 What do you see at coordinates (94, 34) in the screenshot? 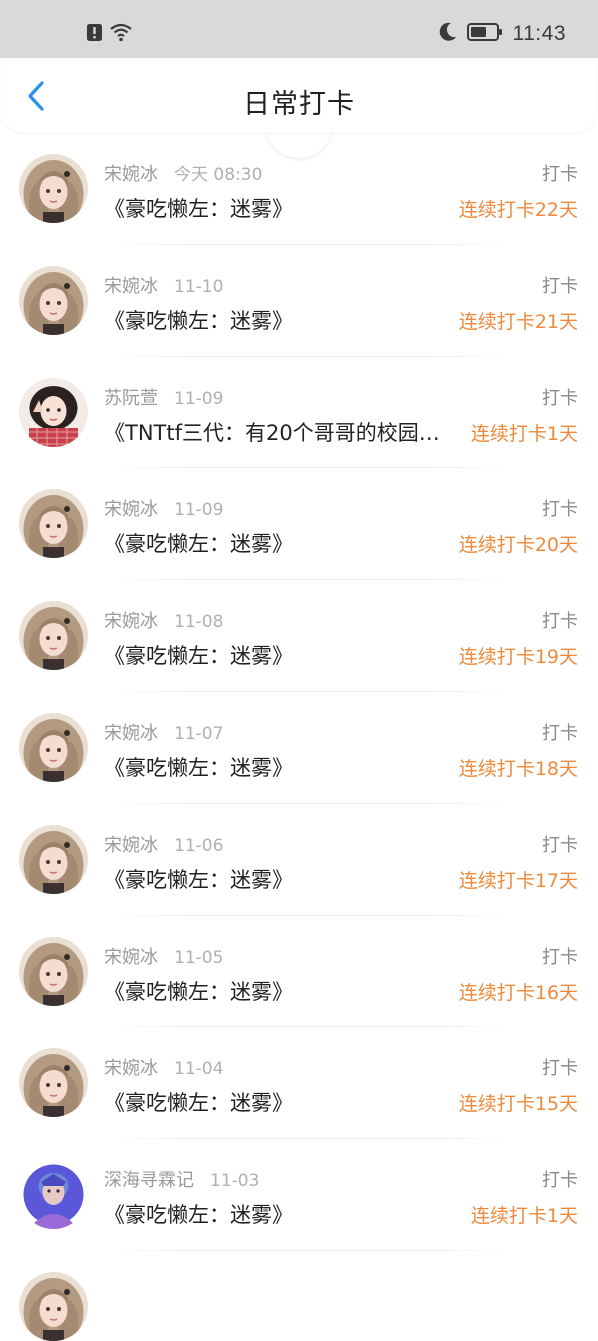
I see `alert-icon` at bounding box center [94, 34].